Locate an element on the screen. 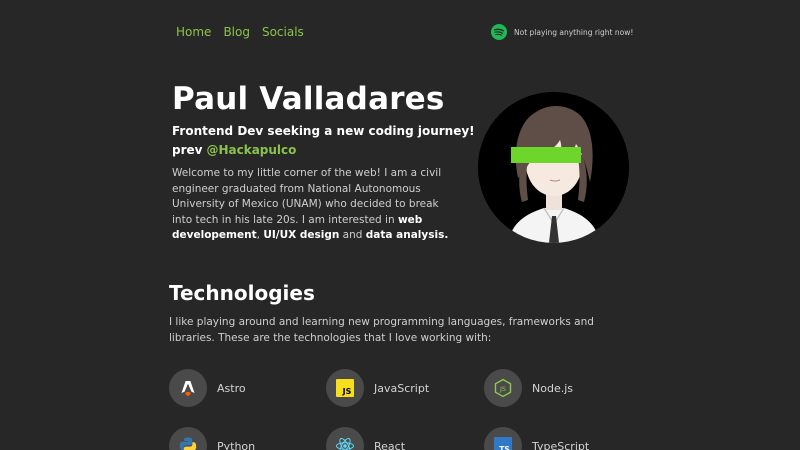 The image size is (800, 450). technologies-heading: Technologies is located at coordinates (242, 293).